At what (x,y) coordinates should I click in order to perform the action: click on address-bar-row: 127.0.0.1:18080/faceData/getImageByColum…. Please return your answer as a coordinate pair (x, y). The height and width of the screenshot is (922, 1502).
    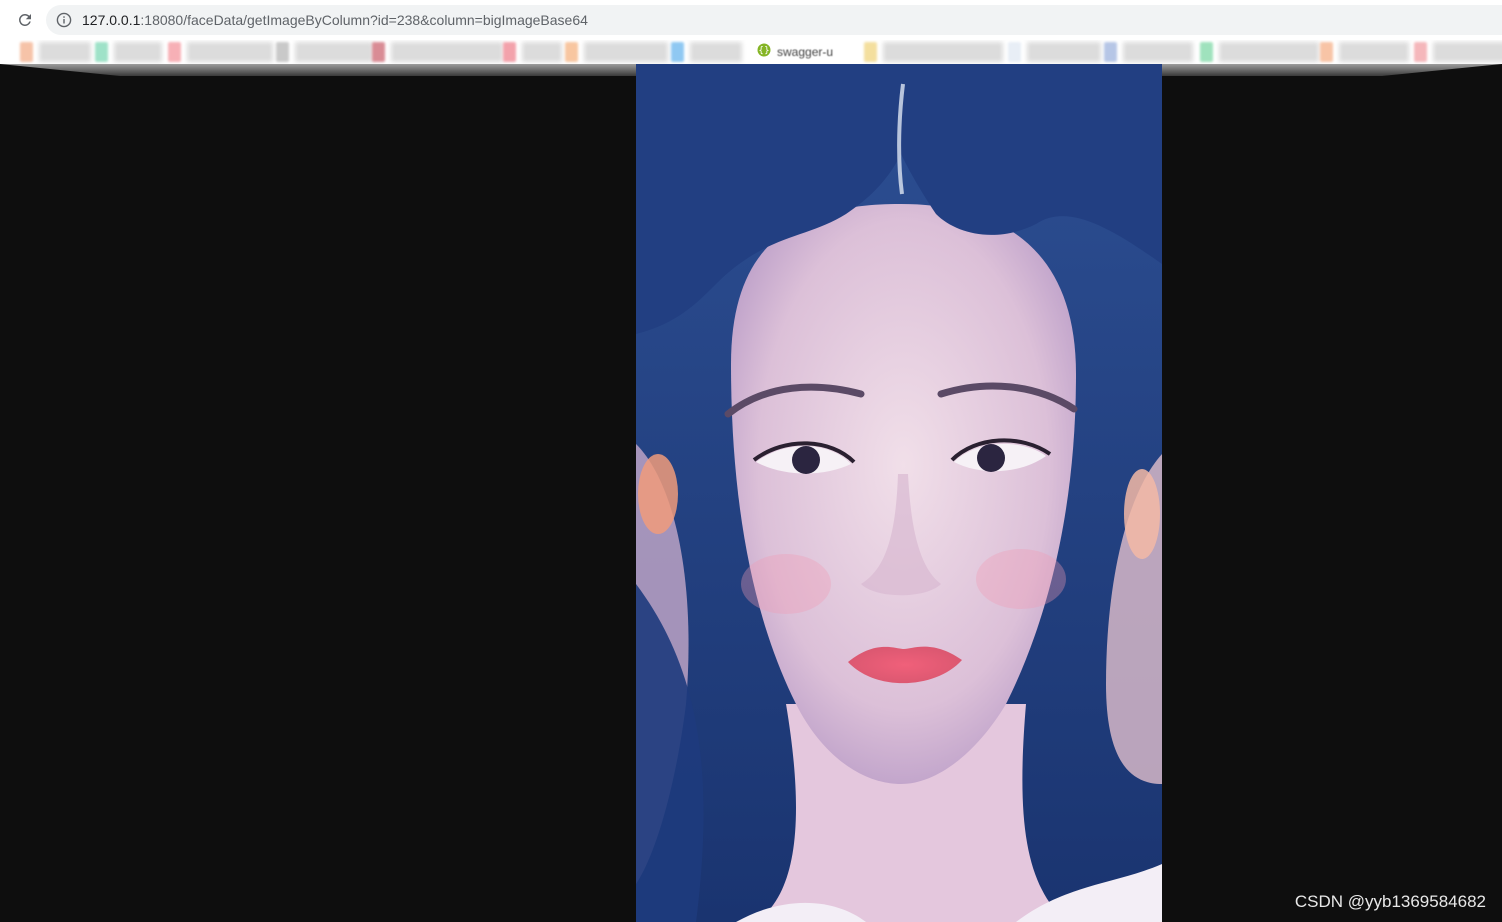
    Looking at the image, I should click on (751, 20).